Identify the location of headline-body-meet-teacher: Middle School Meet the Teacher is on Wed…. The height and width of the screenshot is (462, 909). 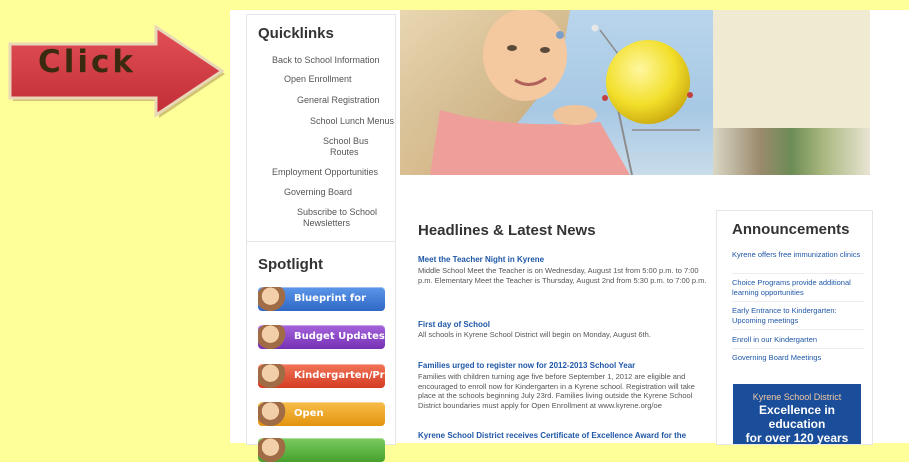
(562, 275).